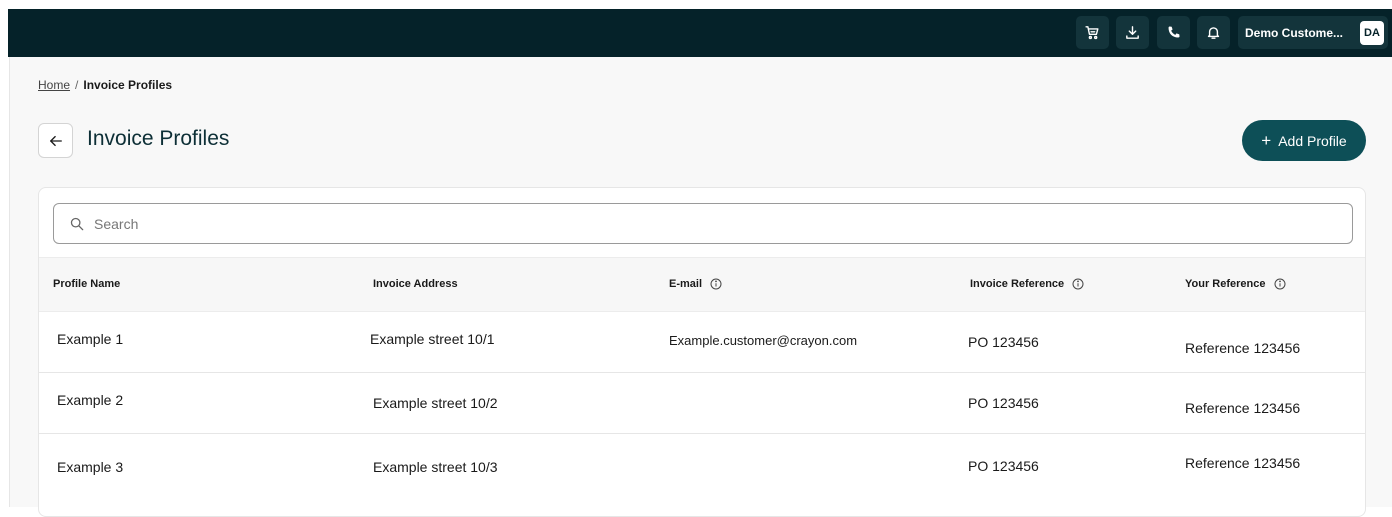  Describe the element at coordinates (1312, 140) in the screenshot. I see `add-profile-label: Add Profile` at that location.